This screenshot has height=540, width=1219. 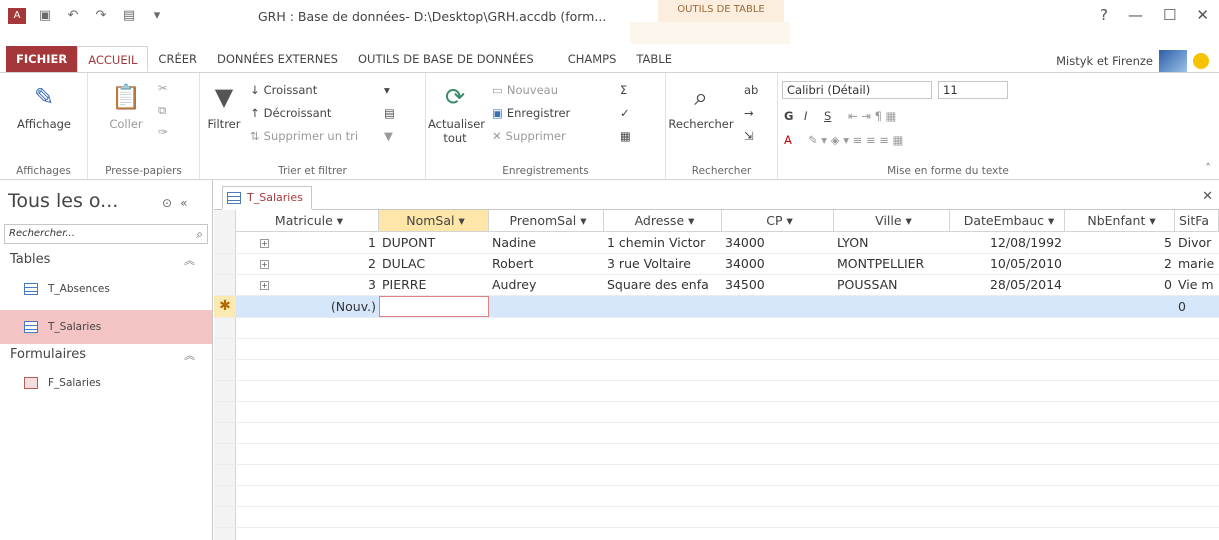 What do you see at coordinates (1169, 15) in the screenshot?
I see `maximize-button: ☐` at bounding box center [1169, 15].